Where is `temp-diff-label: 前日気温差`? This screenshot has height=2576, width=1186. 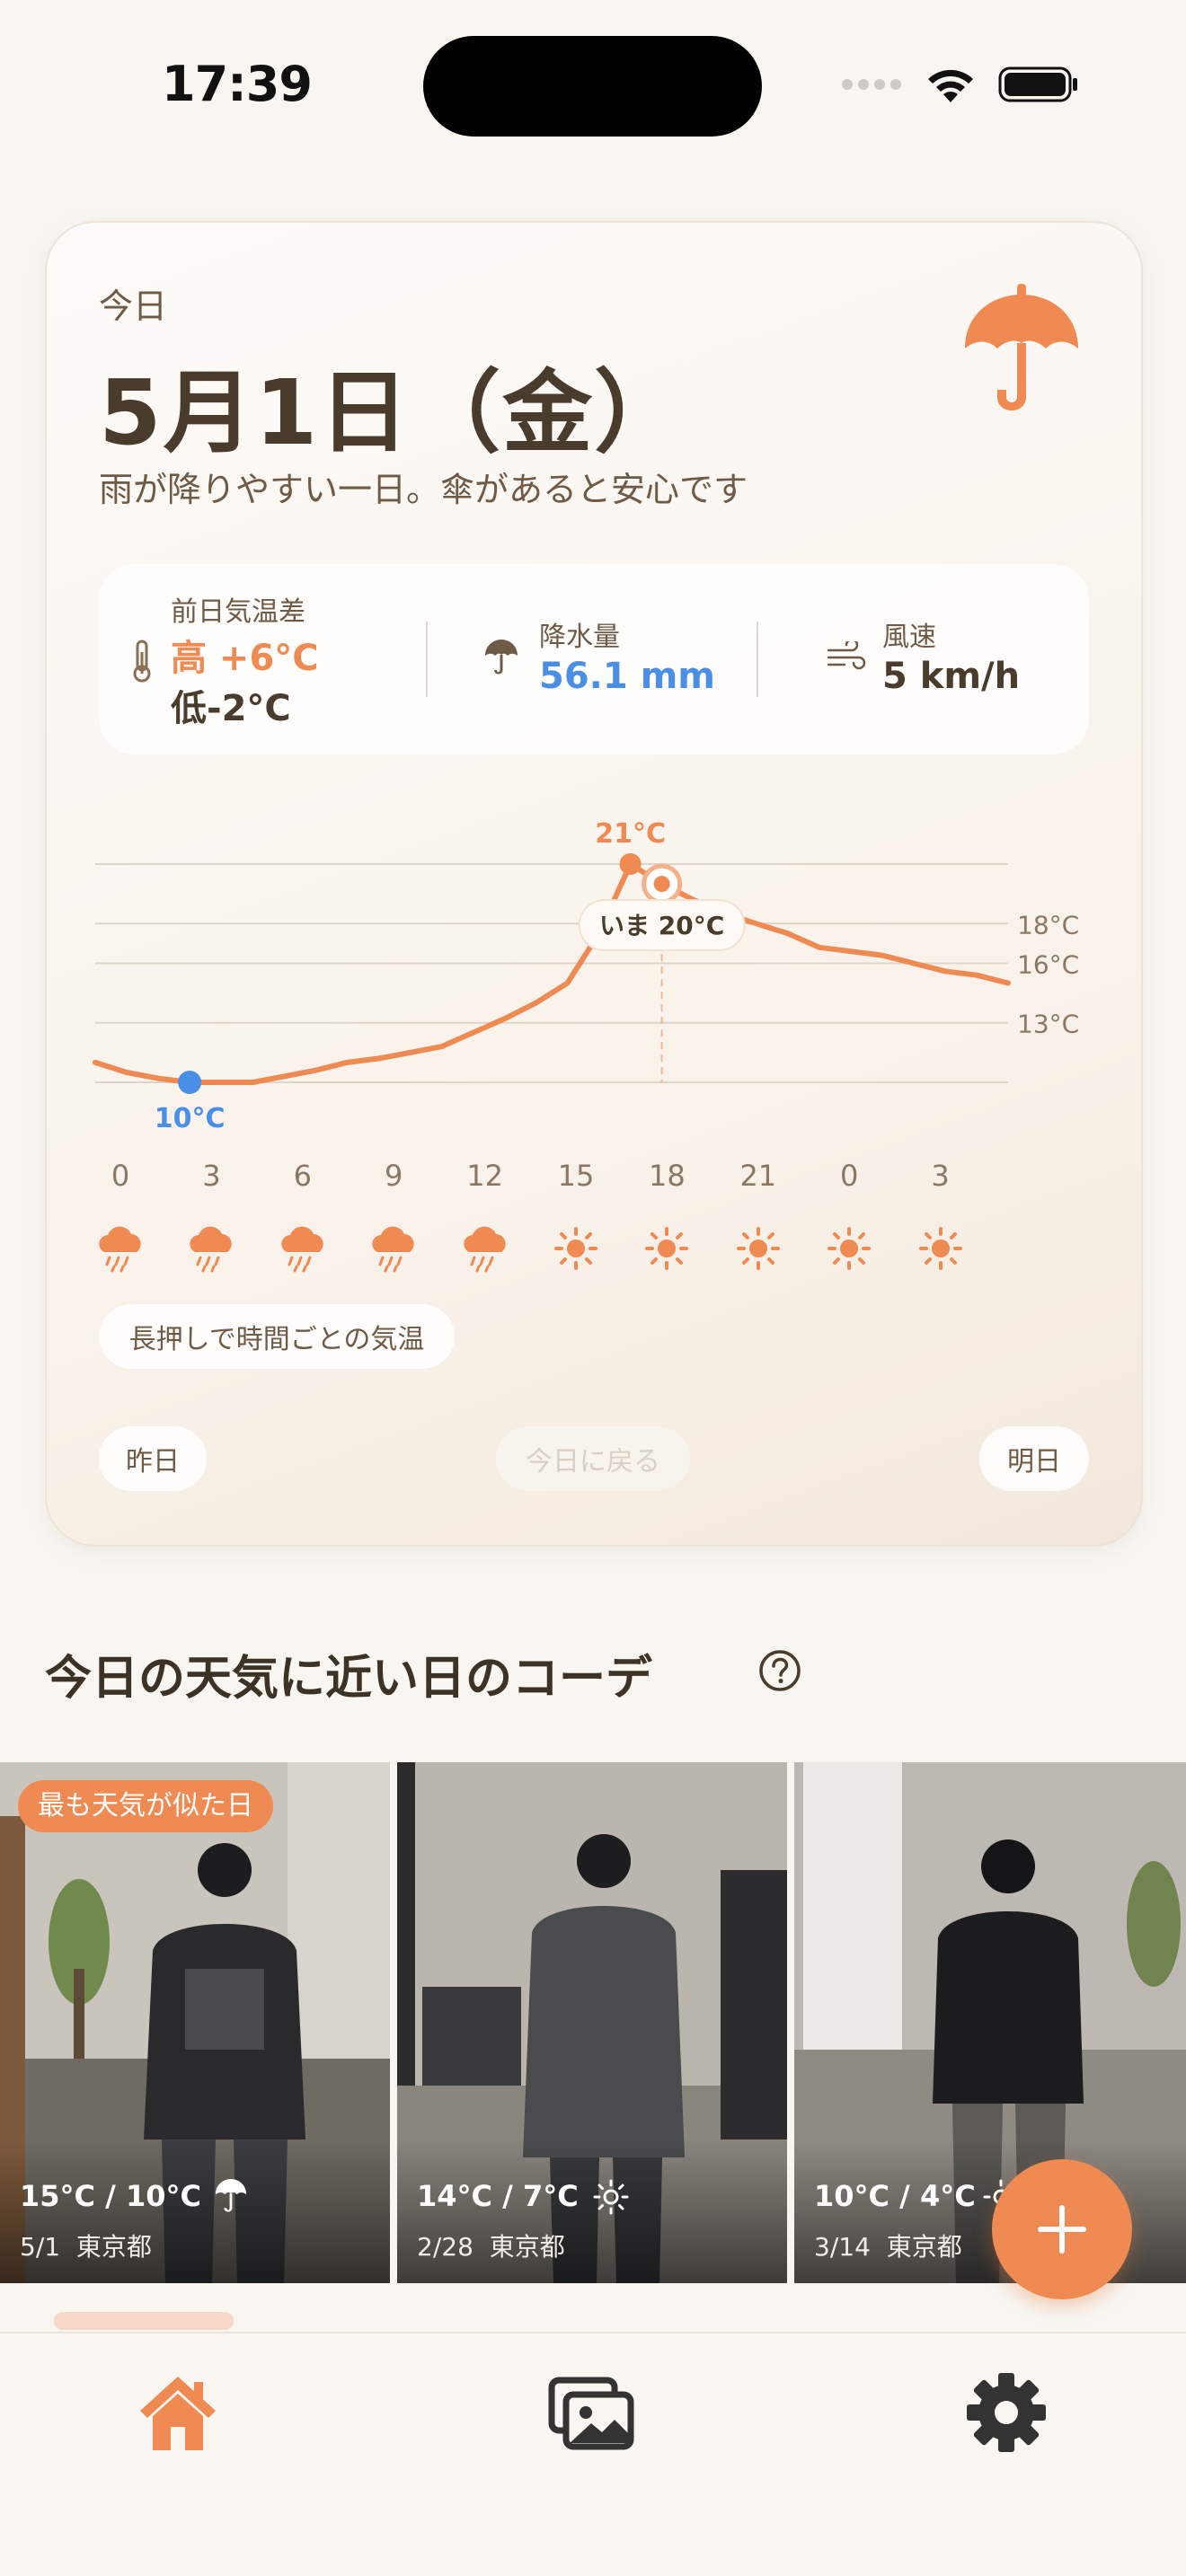
temp-diff-label: 前日気温差 is located at coordinates (238, 612).